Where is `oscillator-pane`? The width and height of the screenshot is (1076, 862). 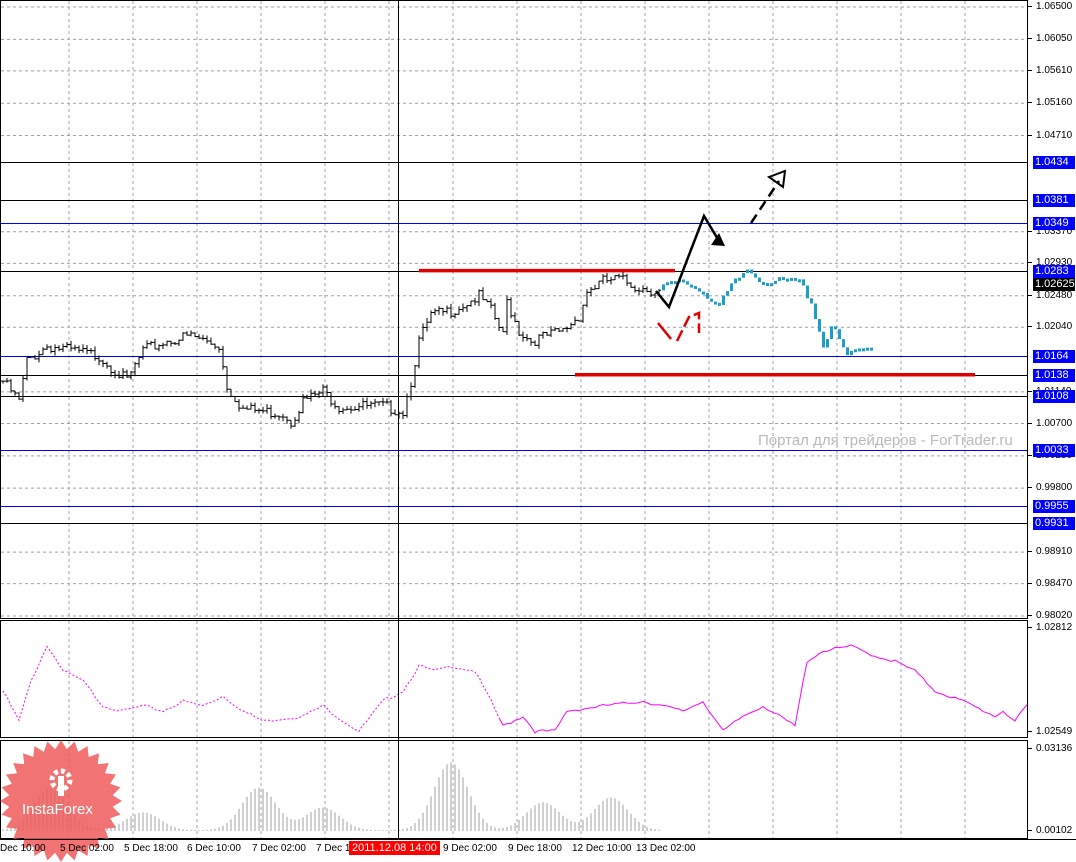 oscillator-pane is located at coordinates (514, 679).